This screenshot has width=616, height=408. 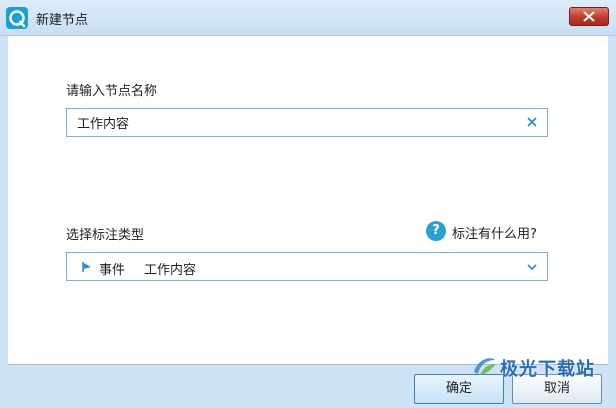 I want to click on node-name-field, so click(x=307, y=122).